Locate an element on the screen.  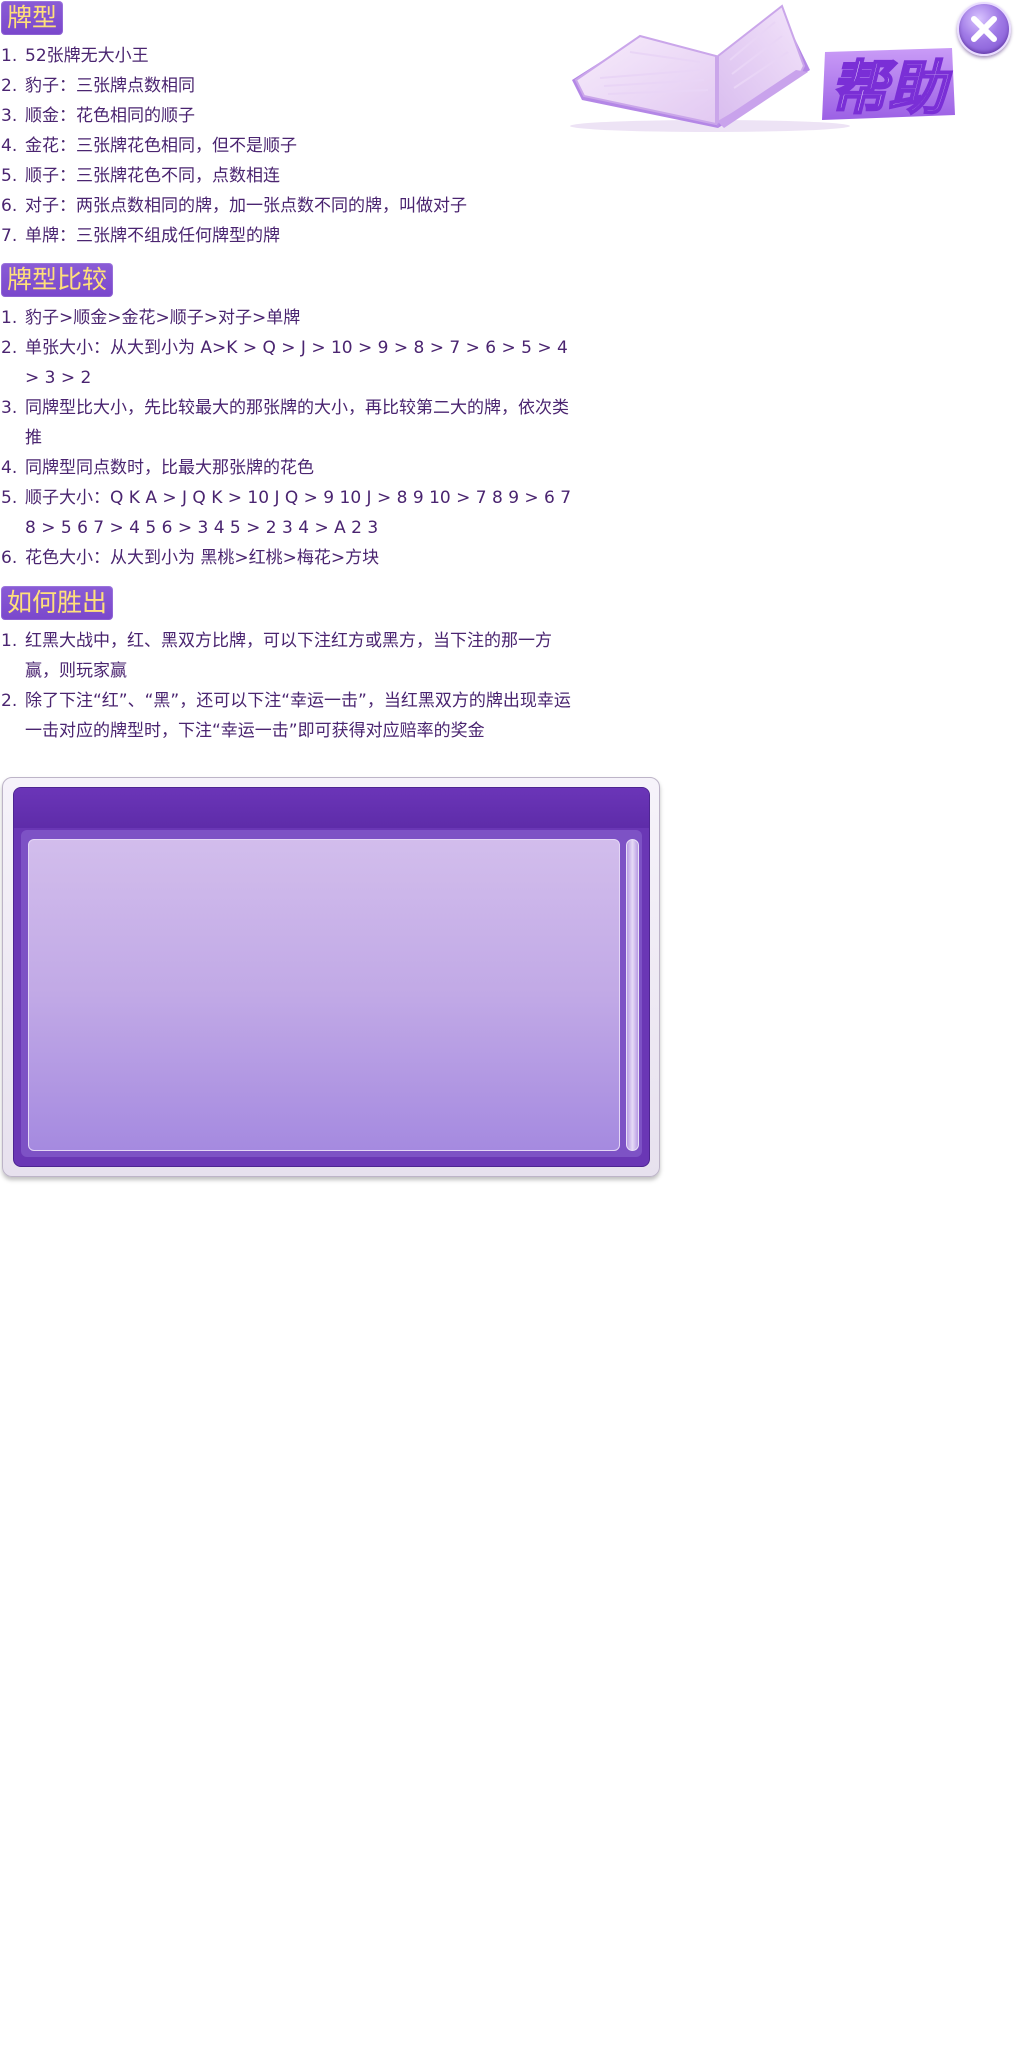
list-item: 1. 52张牌无大小王 is located at coordinates (287, 56).